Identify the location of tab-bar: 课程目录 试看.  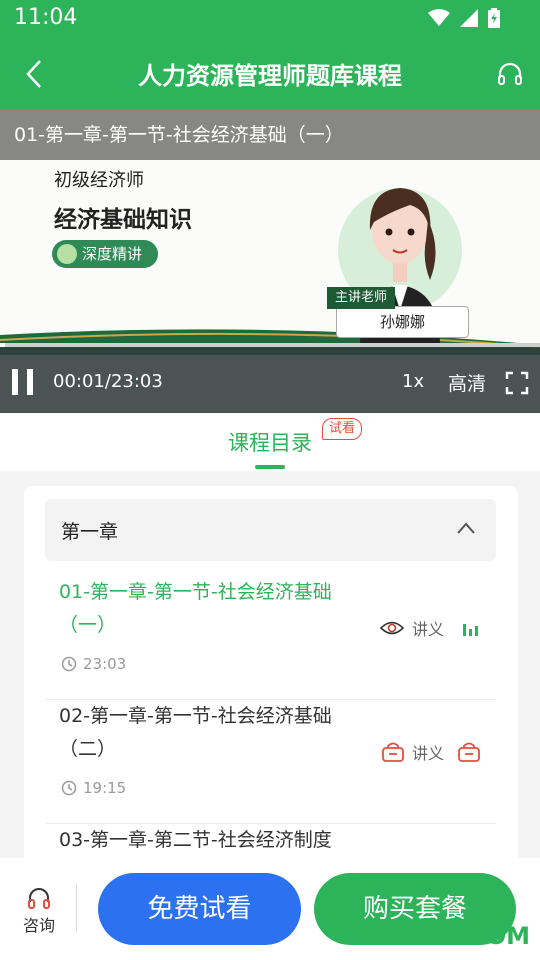
(270, 442).